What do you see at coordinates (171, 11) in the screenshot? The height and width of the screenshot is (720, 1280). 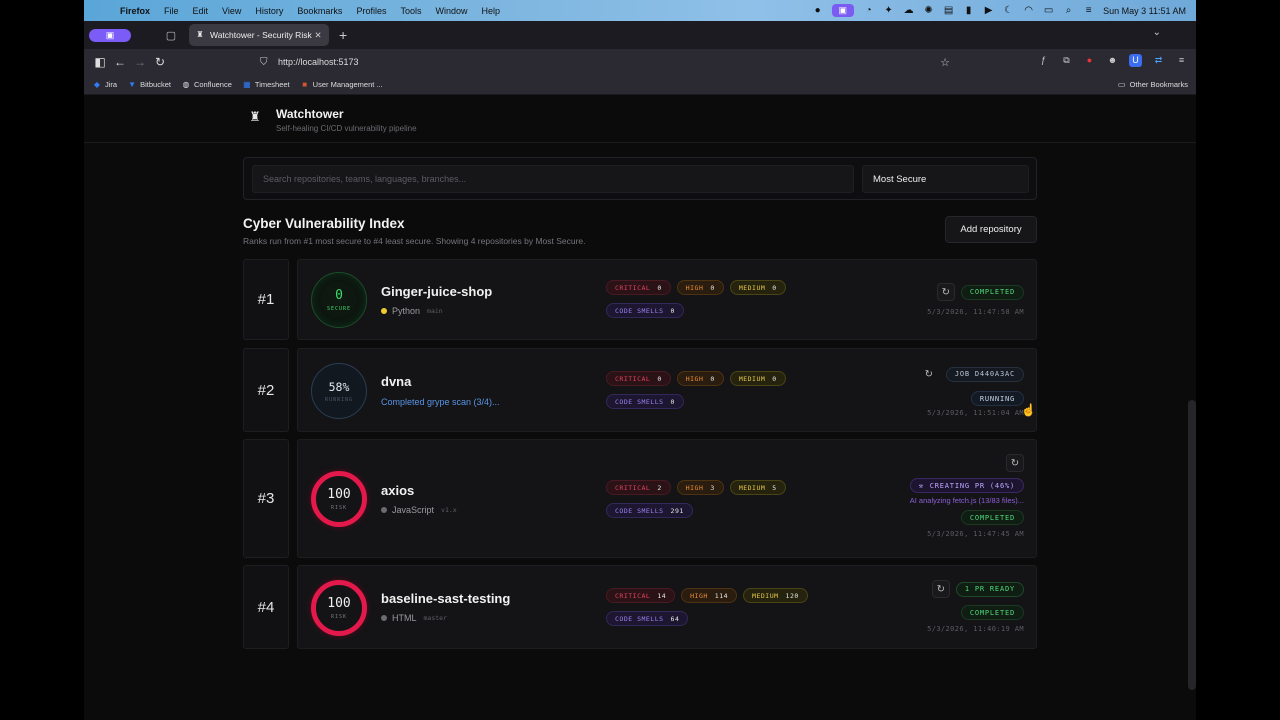 I see `menu-file: File` at bounding box center [171, 11].